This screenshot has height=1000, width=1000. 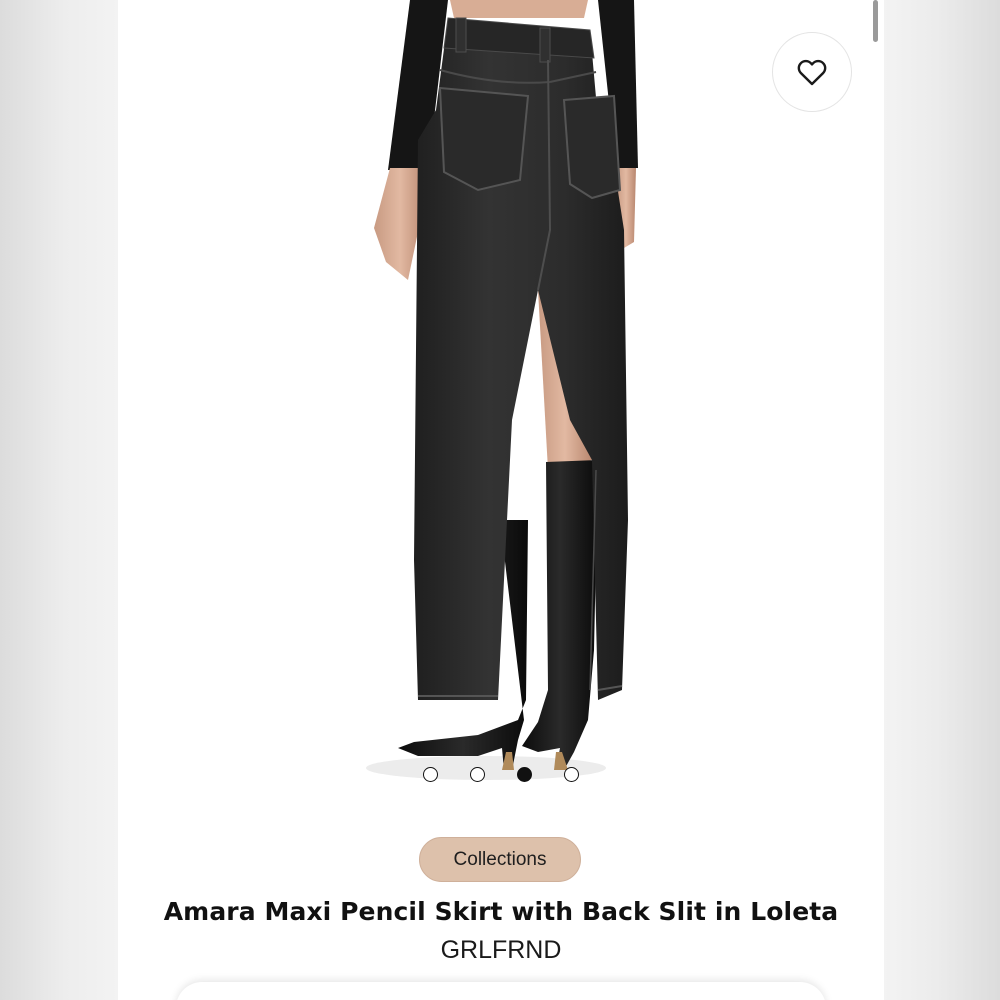 I want to click on bottom-action-bar, so click(x=501, y=991).